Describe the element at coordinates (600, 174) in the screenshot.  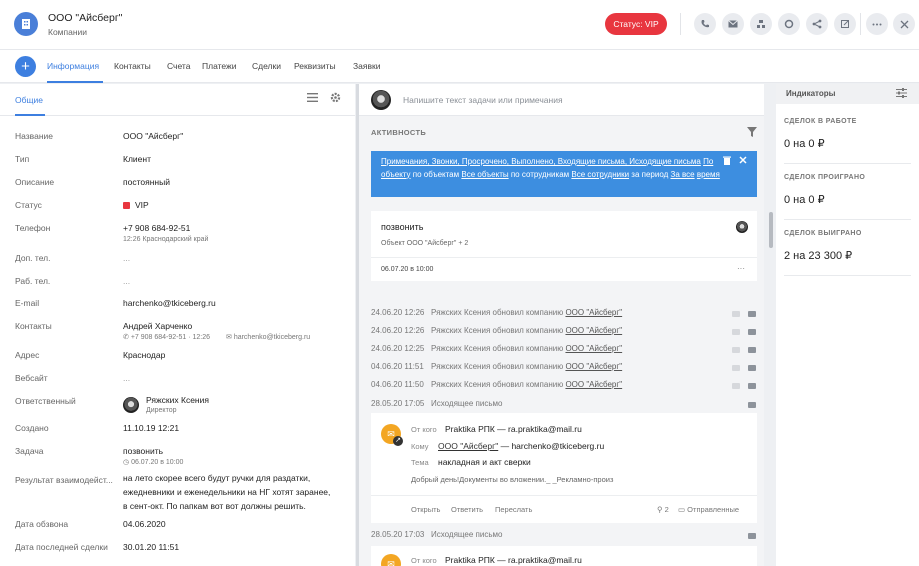
I see `filter-all-employees-link: Все сотрудники` at that location.